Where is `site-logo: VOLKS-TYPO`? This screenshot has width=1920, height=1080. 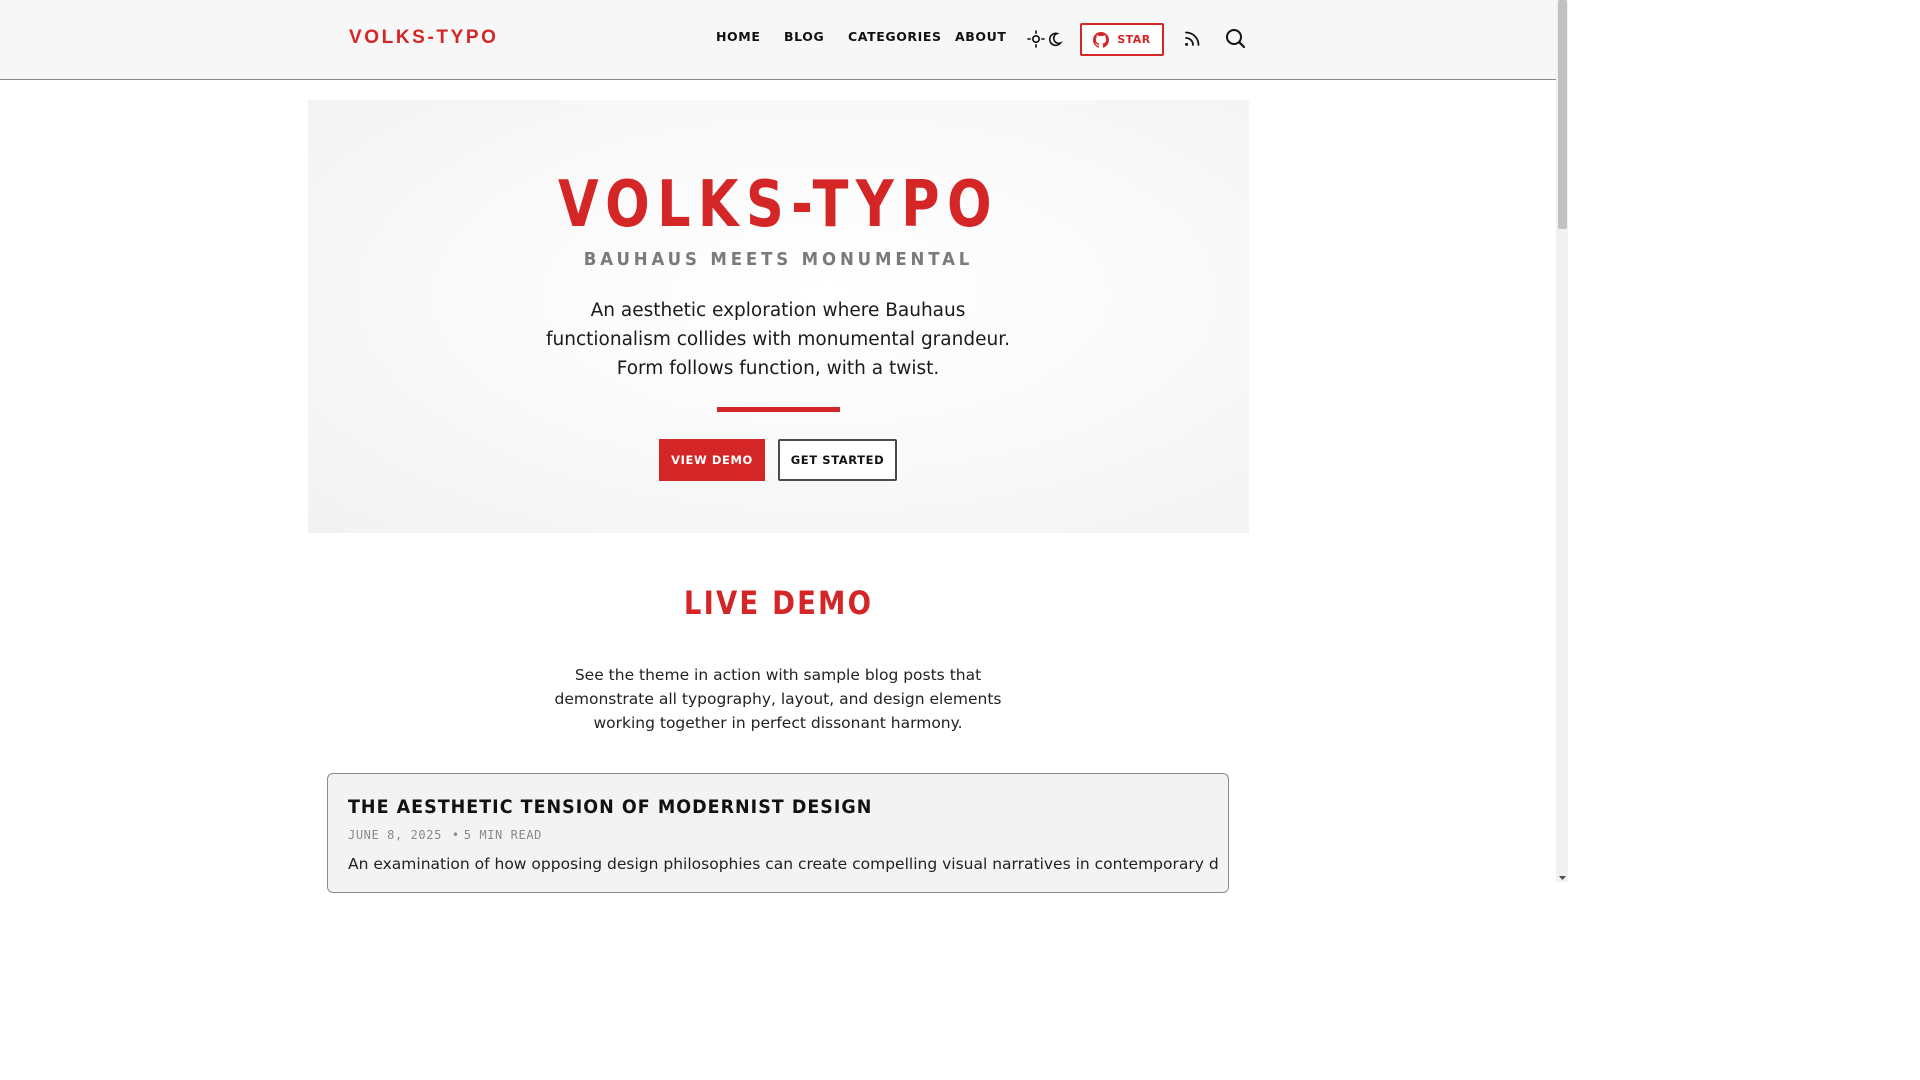
site-logo: VOLKS-TYPO is located at coordinates (424, 38).